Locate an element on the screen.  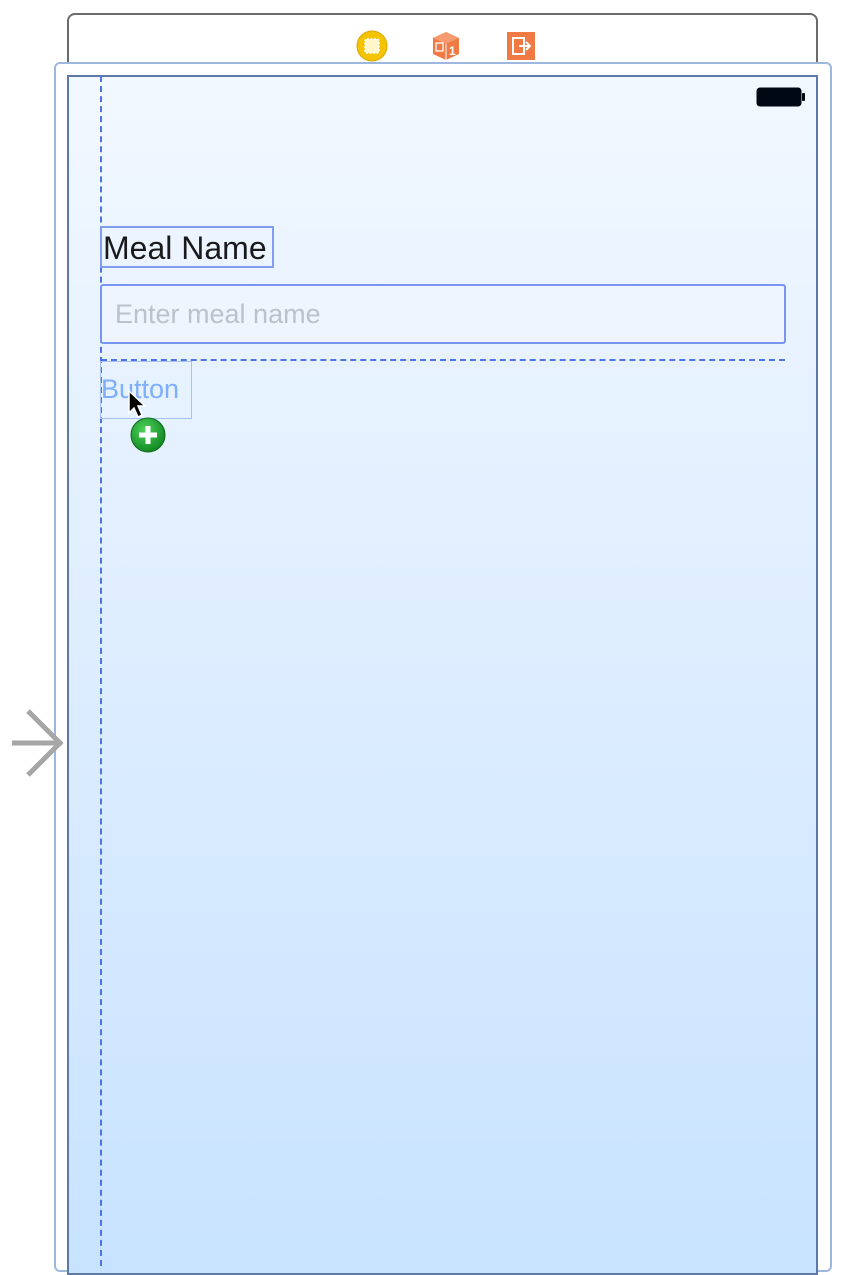
meal-name-label: Meal Name is located at coordinates (187, 247).